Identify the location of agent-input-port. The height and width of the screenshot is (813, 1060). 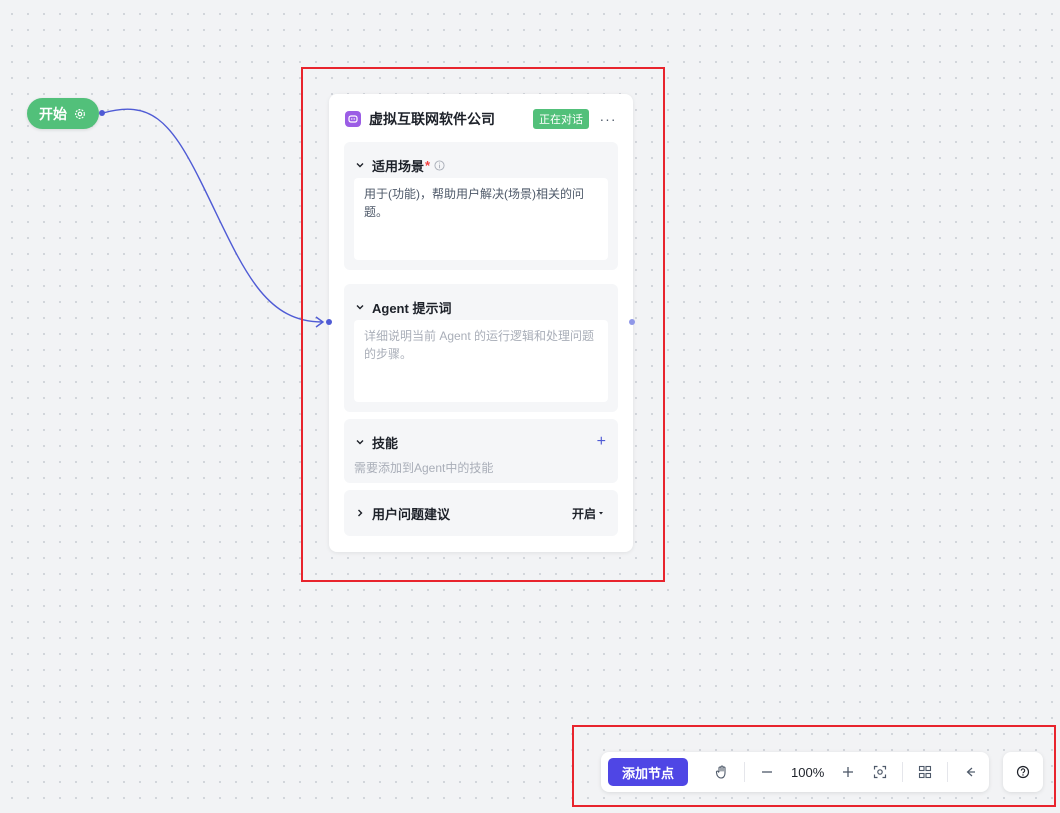
(329, 322).